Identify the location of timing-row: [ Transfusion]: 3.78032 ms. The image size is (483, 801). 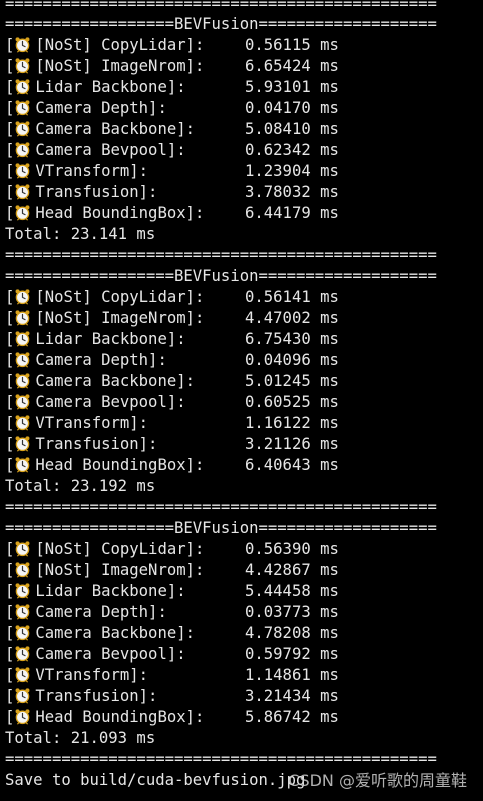
(244, 192).